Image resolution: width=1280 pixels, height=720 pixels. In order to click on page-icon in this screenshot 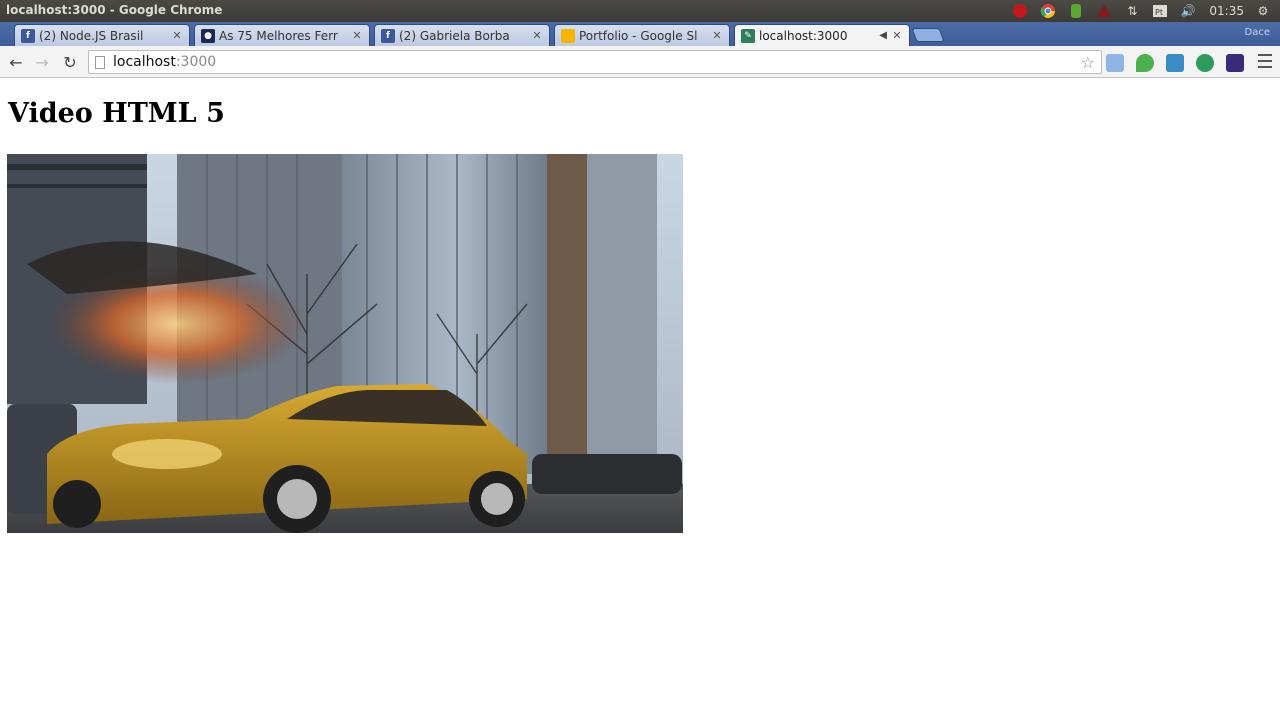, I will do `click(100, 62)`.